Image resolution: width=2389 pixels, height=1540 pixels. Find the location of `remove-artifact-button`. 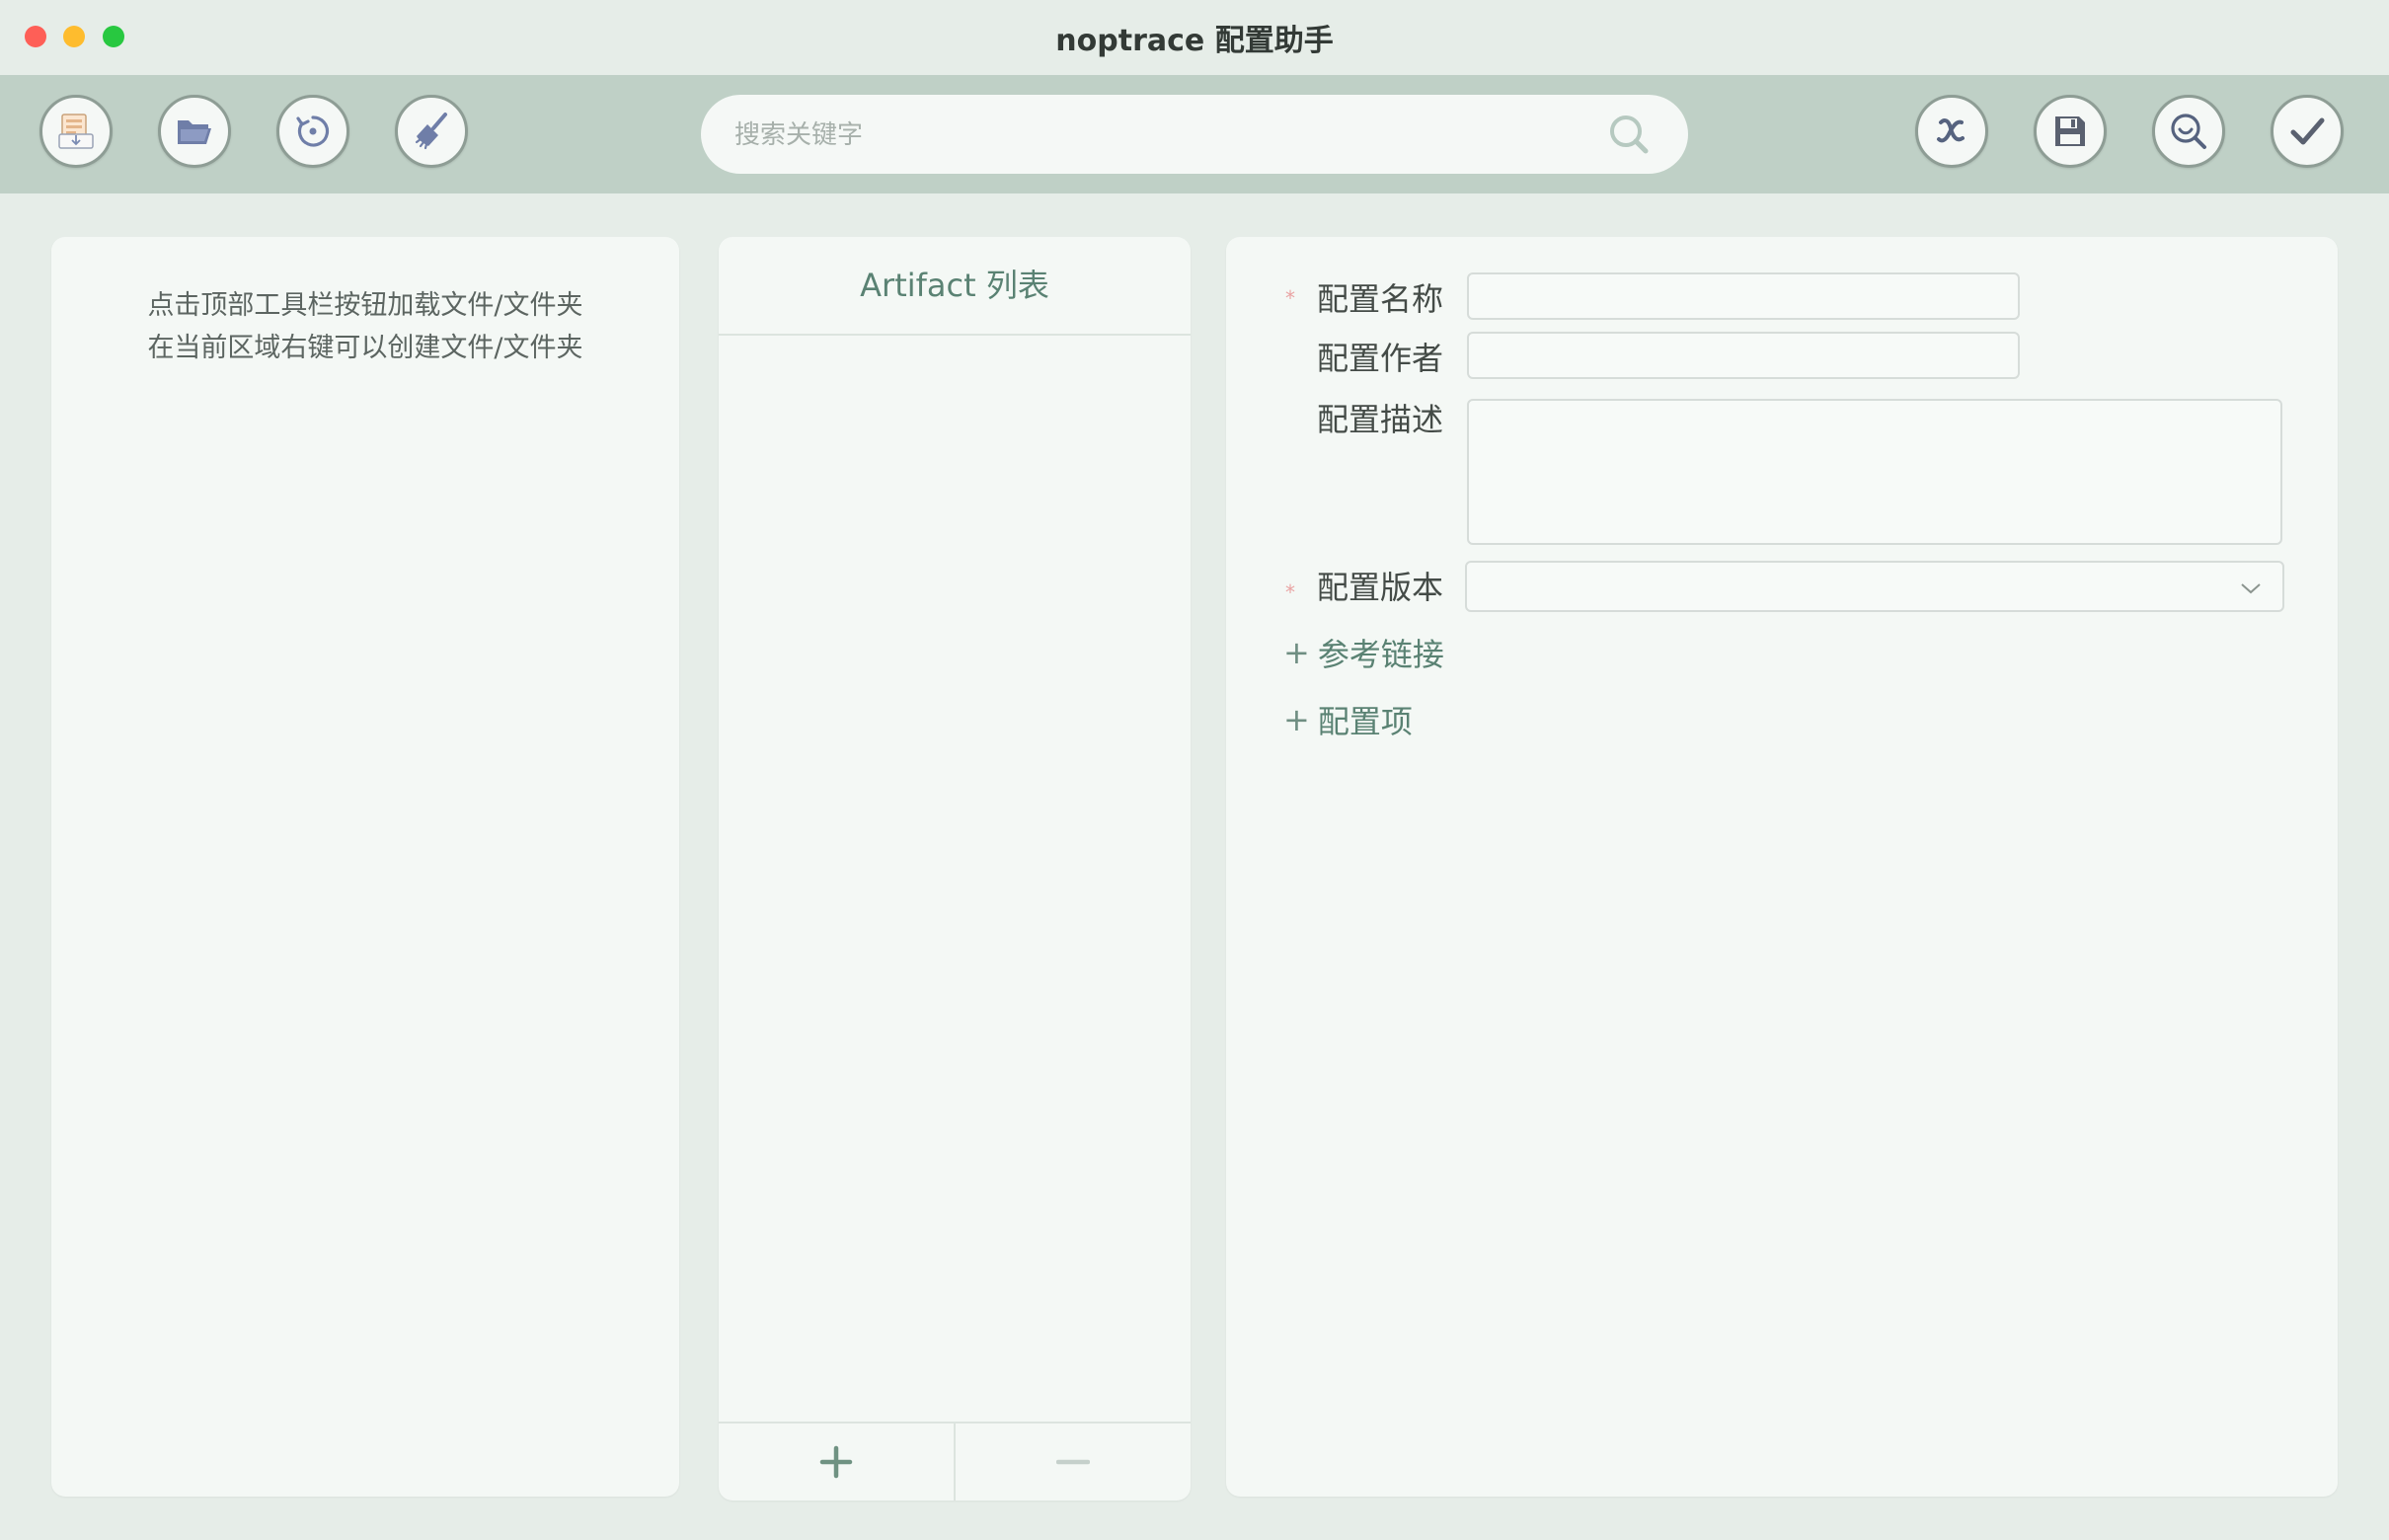

remove-artifact-button is located at coordinates (1073, 1462).